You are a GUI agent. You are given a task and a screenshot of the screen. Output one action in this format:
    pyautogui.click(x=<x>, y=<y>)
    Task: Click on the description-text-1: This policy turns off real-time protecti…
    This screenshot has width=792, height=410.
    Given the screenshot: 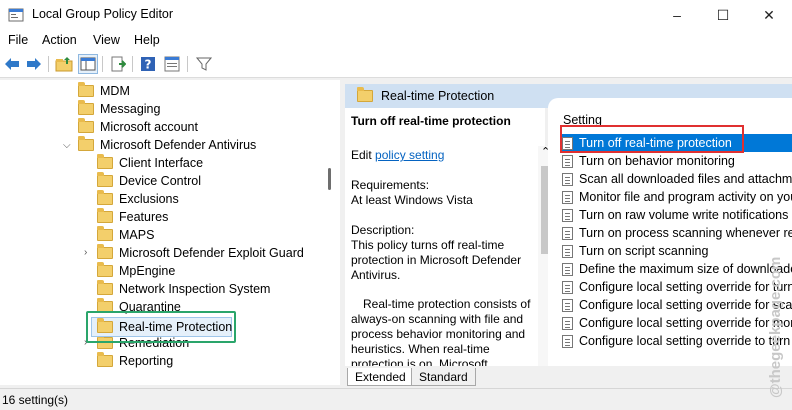 What is the action you would take?
    pyautogui.click(x=436, y=260)
    